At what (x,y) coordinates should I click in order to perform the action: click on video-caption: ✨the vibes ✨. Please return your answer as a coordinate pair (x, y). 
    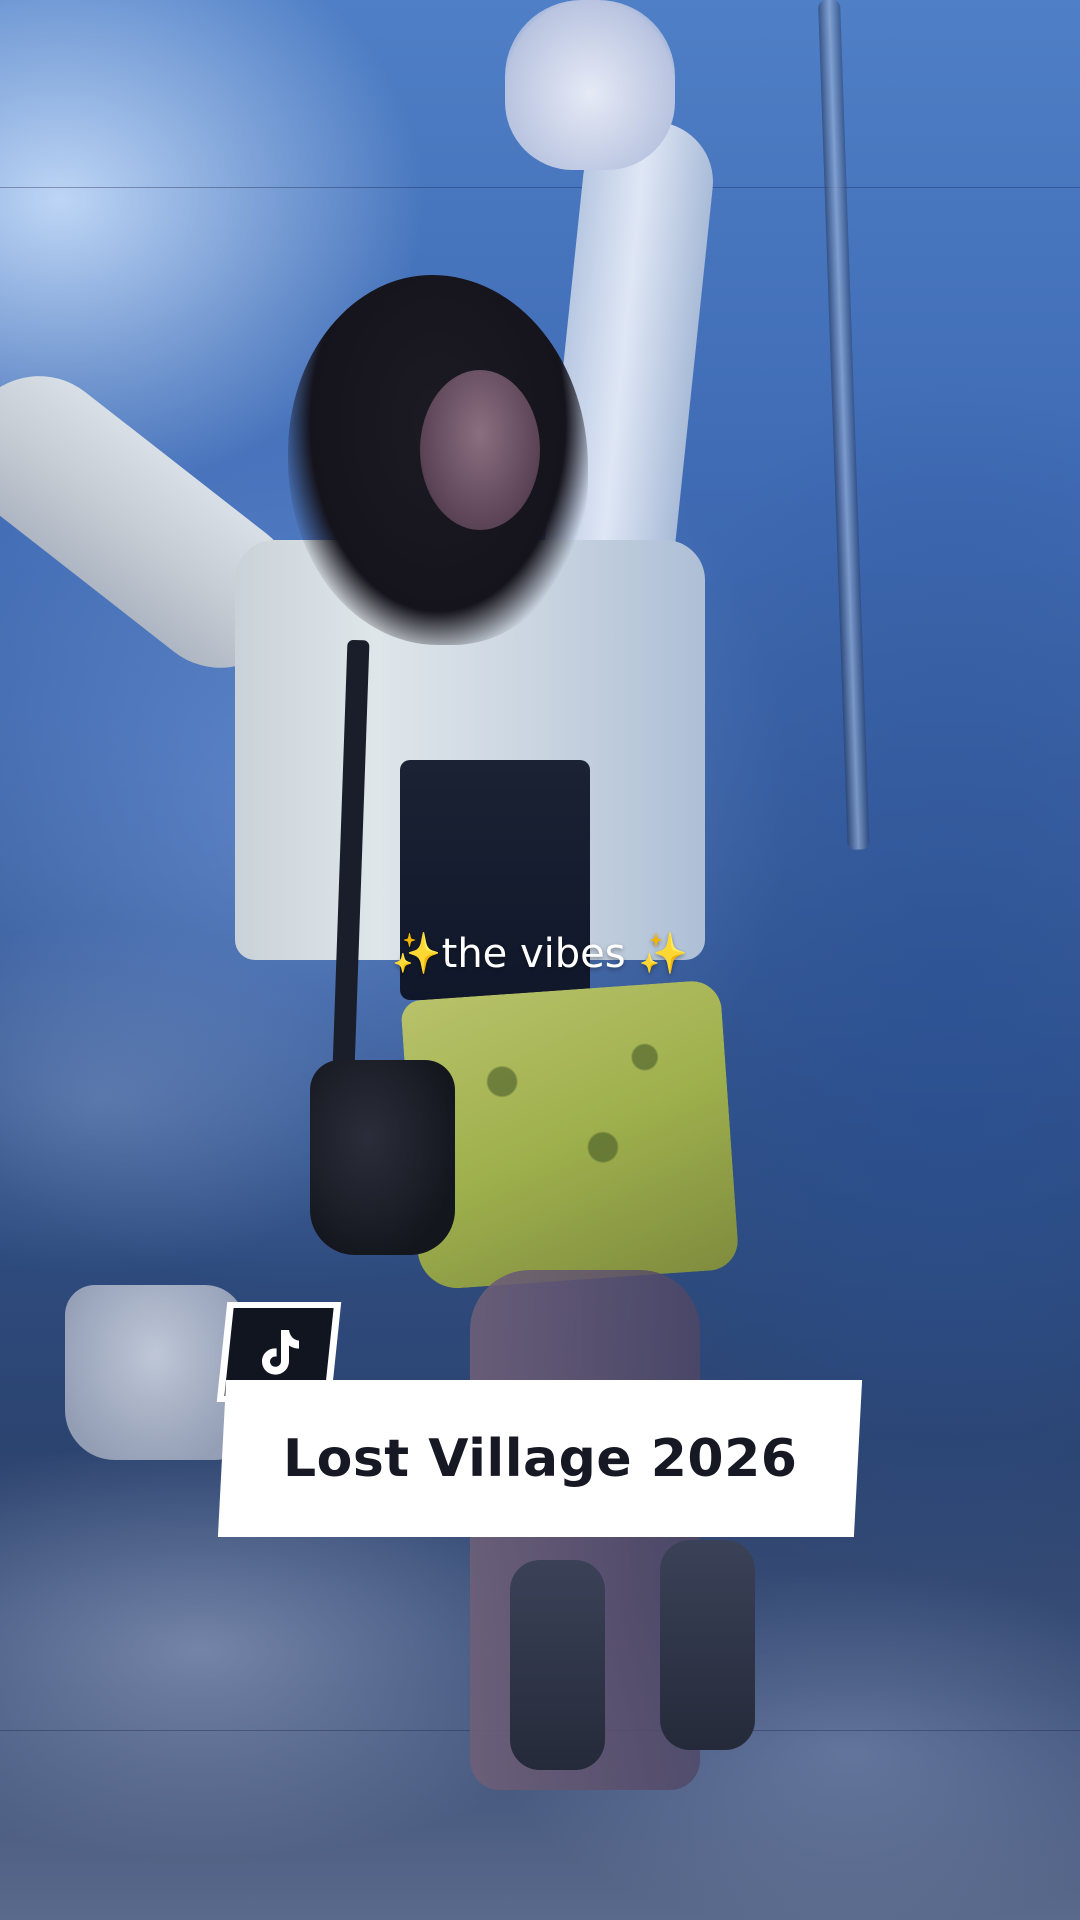
    Looking at the image, I should click on (540, 953).